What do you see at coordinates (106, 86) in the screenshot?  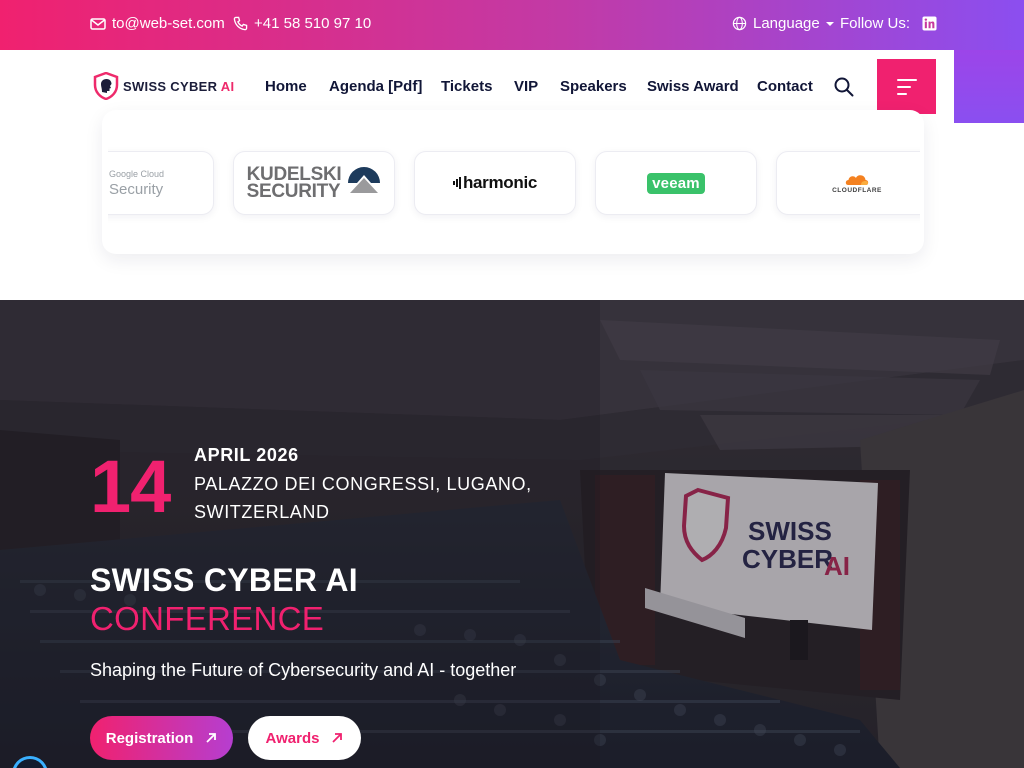 I see `shield-logo-icon` at bounding box center [106, 86].